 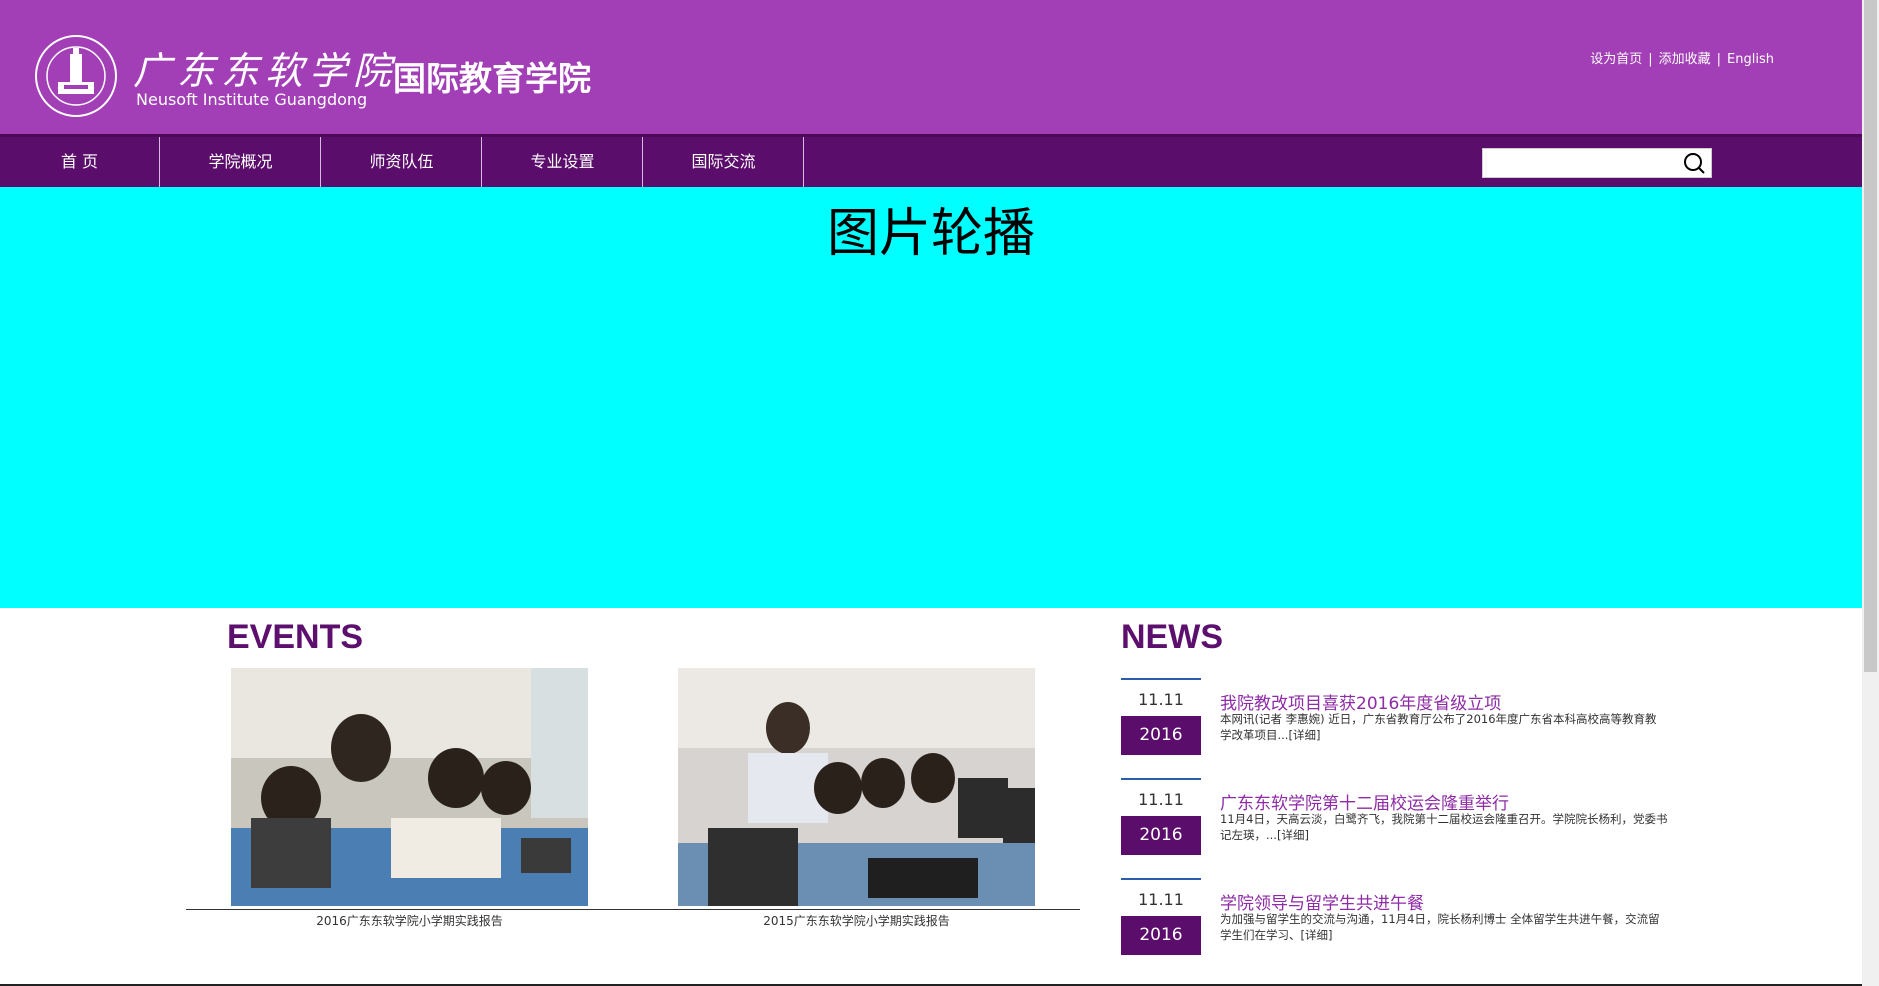 I want to click on main-nav: 首 页 学院概况 师资队伍 专业设置 国际交流, so click(x=931, y=160).